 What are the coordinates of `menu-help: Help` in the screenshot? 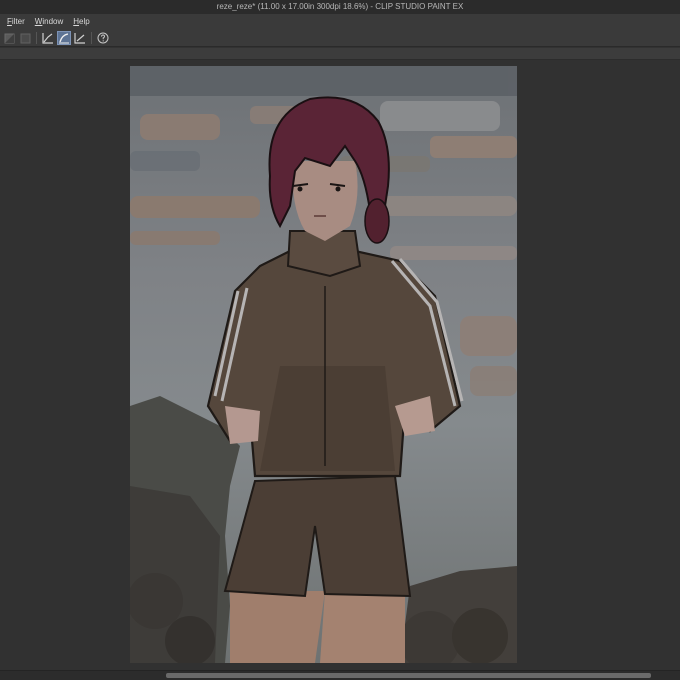 It's located at (83, 22).